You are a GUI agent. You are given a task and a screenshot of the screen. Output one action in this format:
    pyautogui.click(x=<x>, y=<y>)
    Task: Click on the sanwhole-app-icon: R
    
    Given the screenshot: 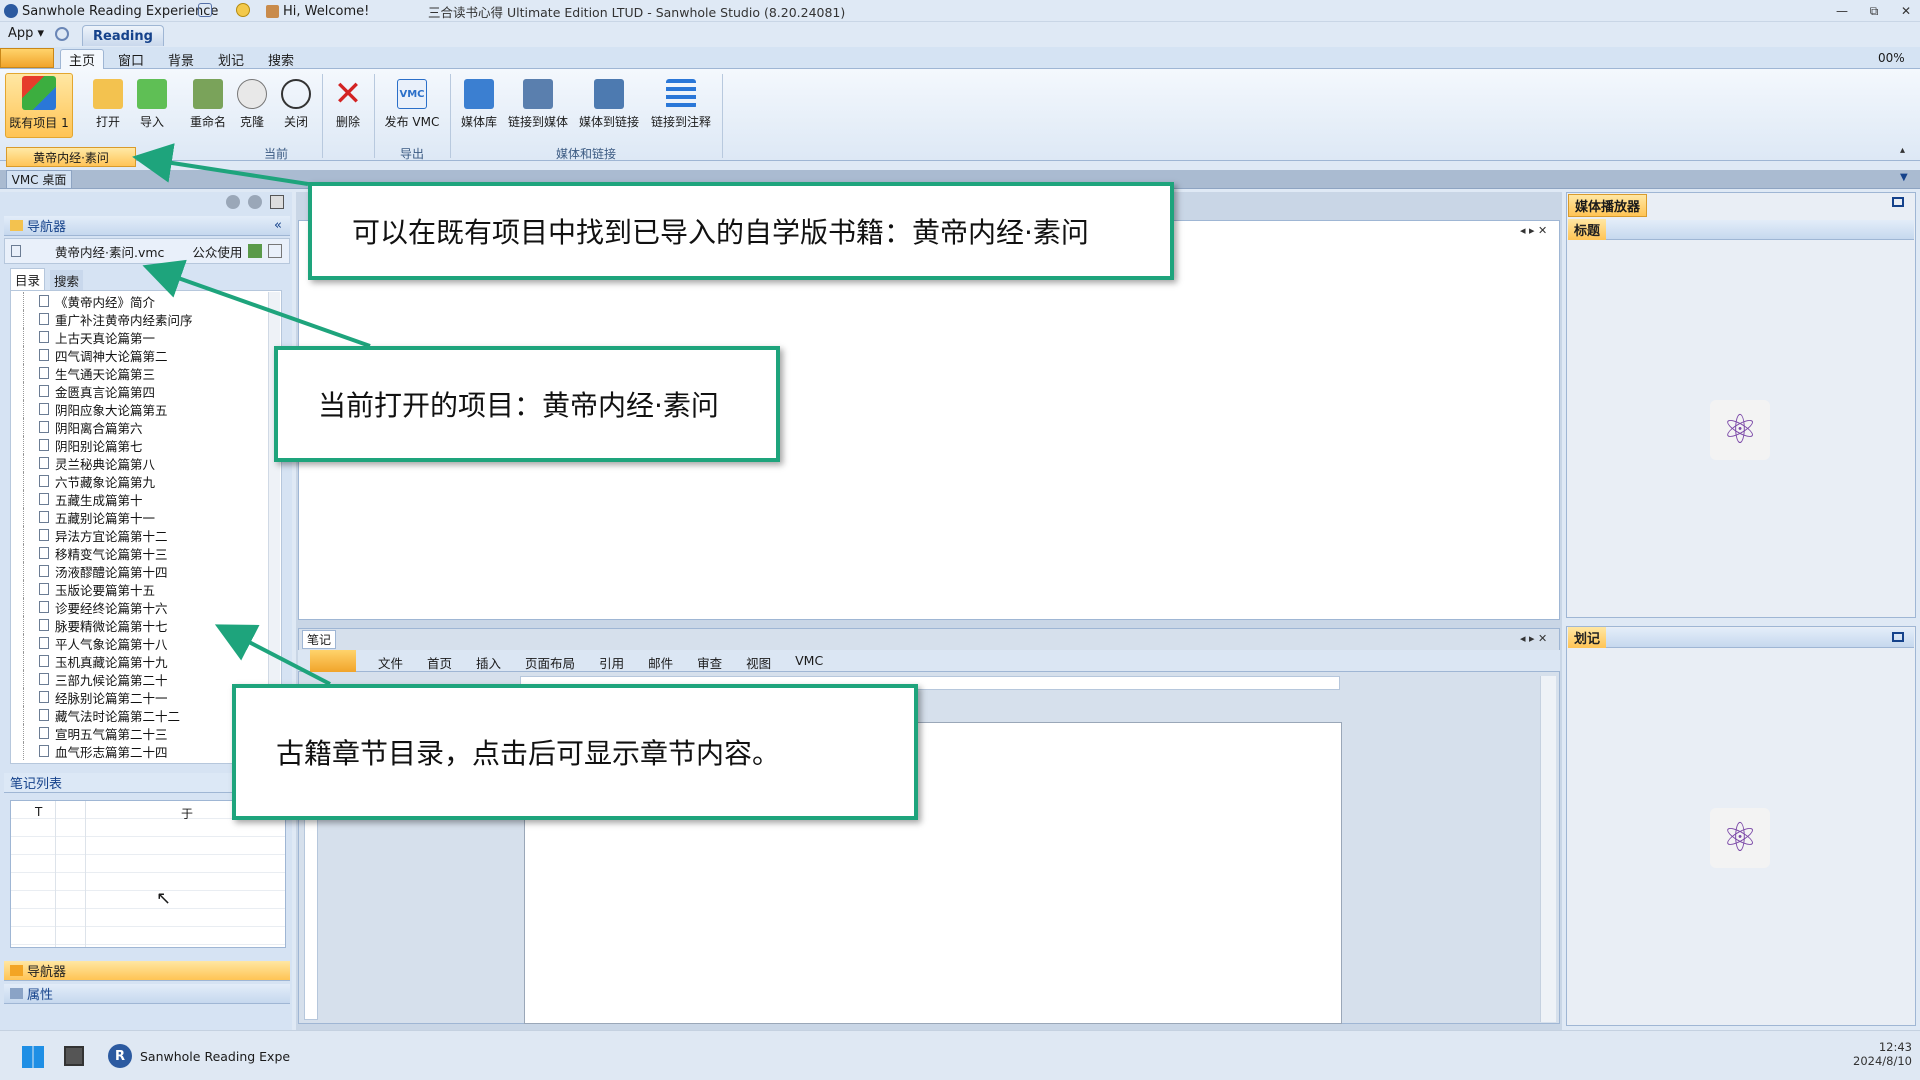 What is the action you would take?
    pyautogui.click(x=120, y=1056)
    